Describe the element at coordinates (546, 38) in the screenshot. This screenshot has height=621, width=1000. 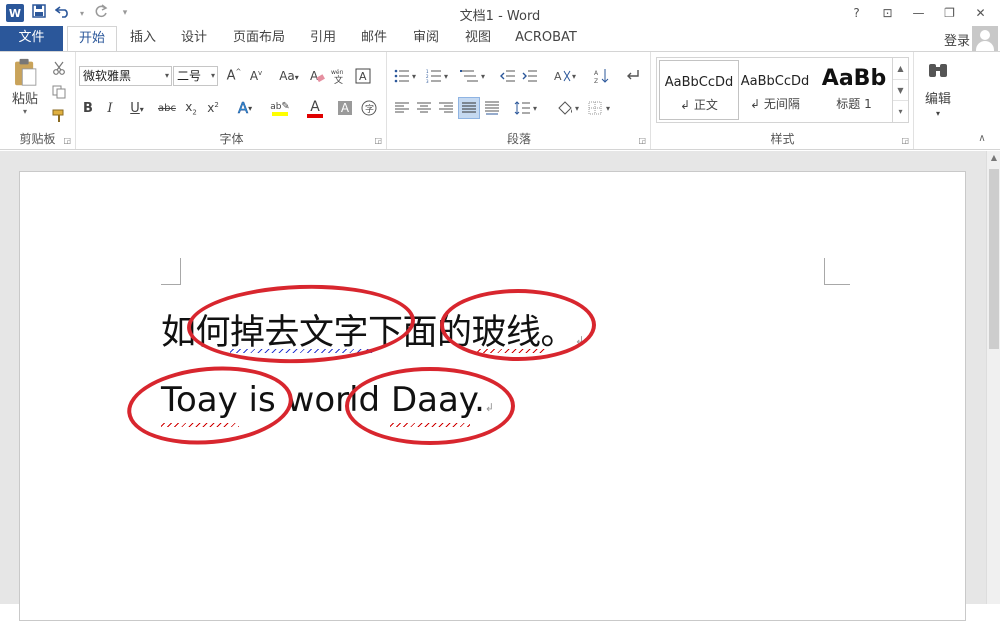
I see `tab-acrobat: ACROBAT` at that location.